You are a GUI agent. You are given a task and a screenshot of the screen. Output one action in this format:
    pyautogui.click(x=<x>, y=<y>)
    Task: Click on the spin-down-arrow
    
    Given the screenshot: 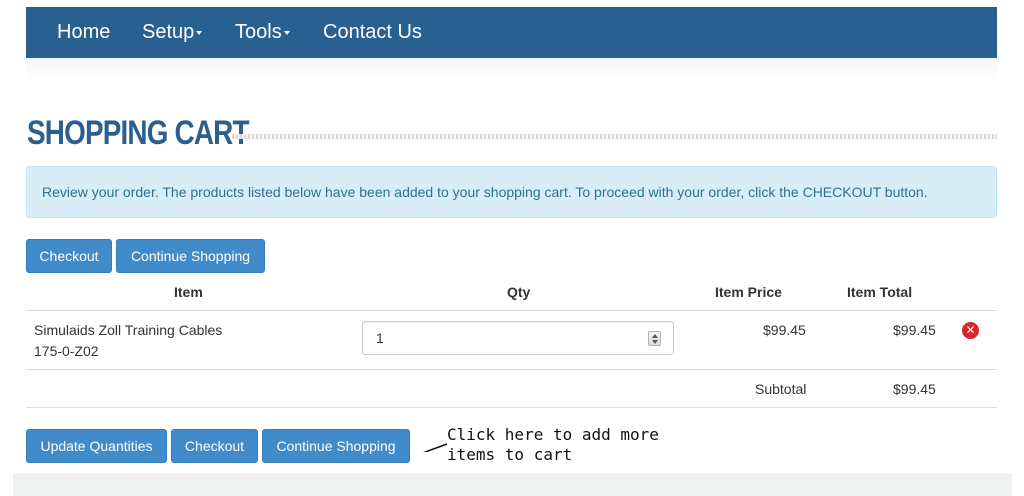 What is the action you would take?
    pyautogui.click(x=655, y=342)
    